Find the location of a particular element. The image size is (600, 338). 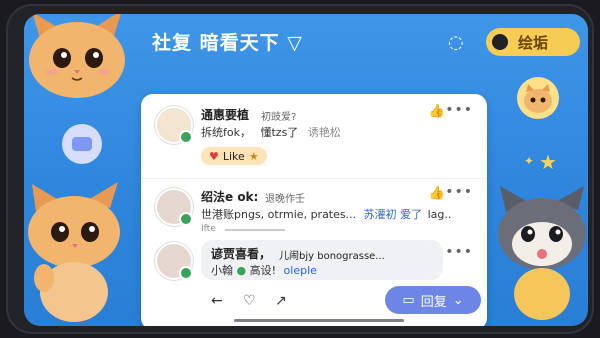

comment-text-part: 高设! is located at coordinates (263, 270).